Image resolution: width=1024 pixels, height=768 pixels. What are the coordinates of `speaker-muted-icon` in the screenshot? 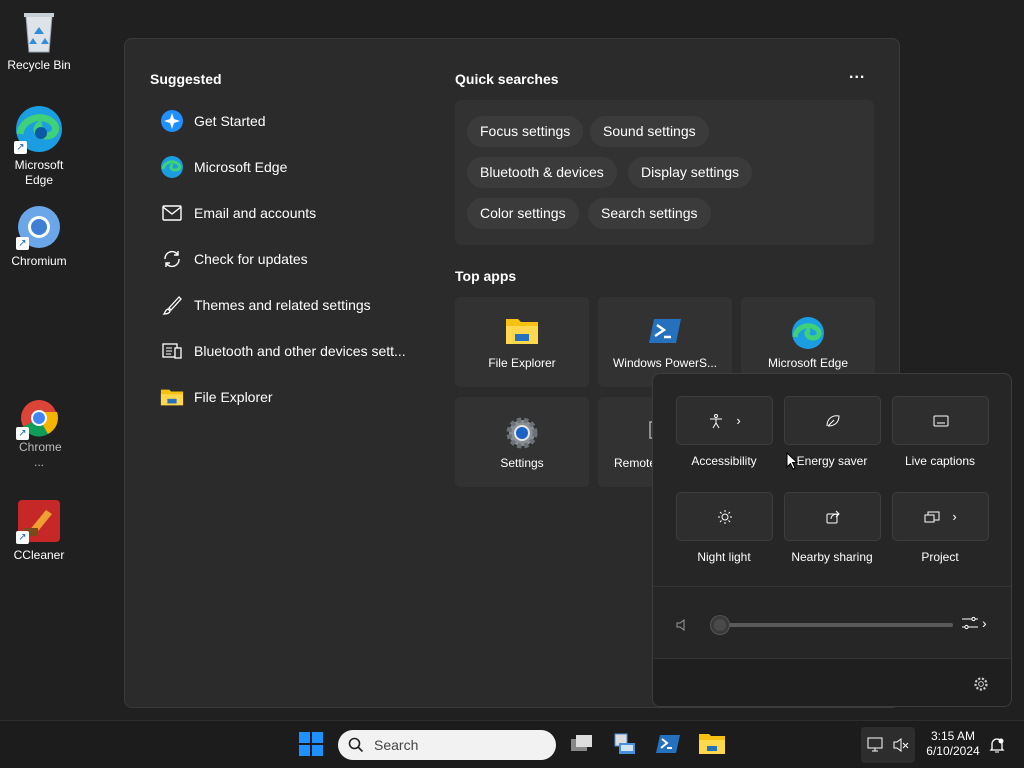 It's located at (682, 625).